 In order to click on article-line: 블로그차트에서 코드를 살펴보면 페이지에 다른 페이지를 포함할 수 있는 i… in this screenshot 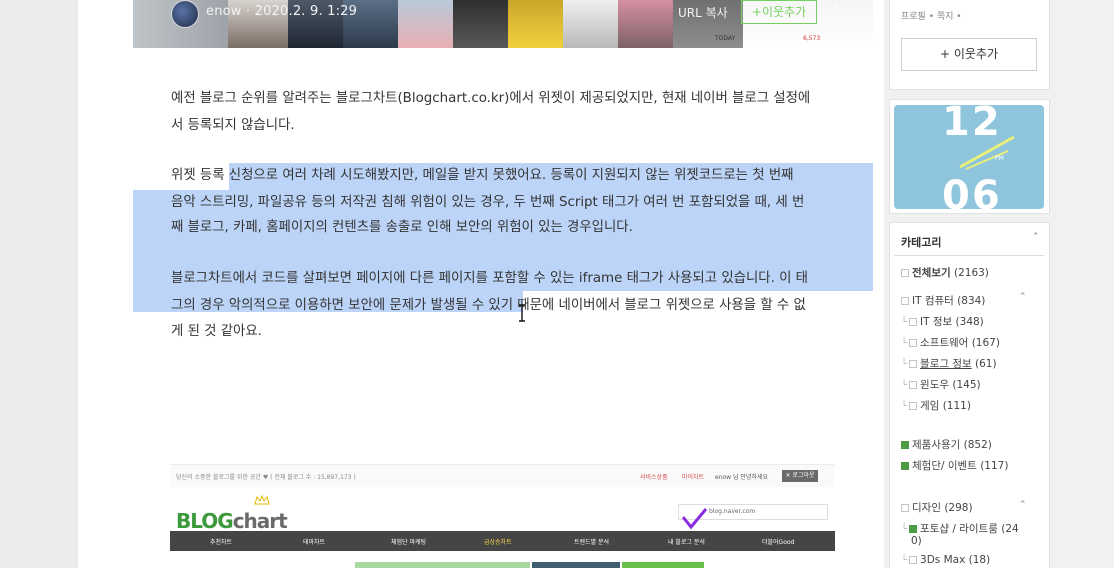, I will do `click(490, 278)`.